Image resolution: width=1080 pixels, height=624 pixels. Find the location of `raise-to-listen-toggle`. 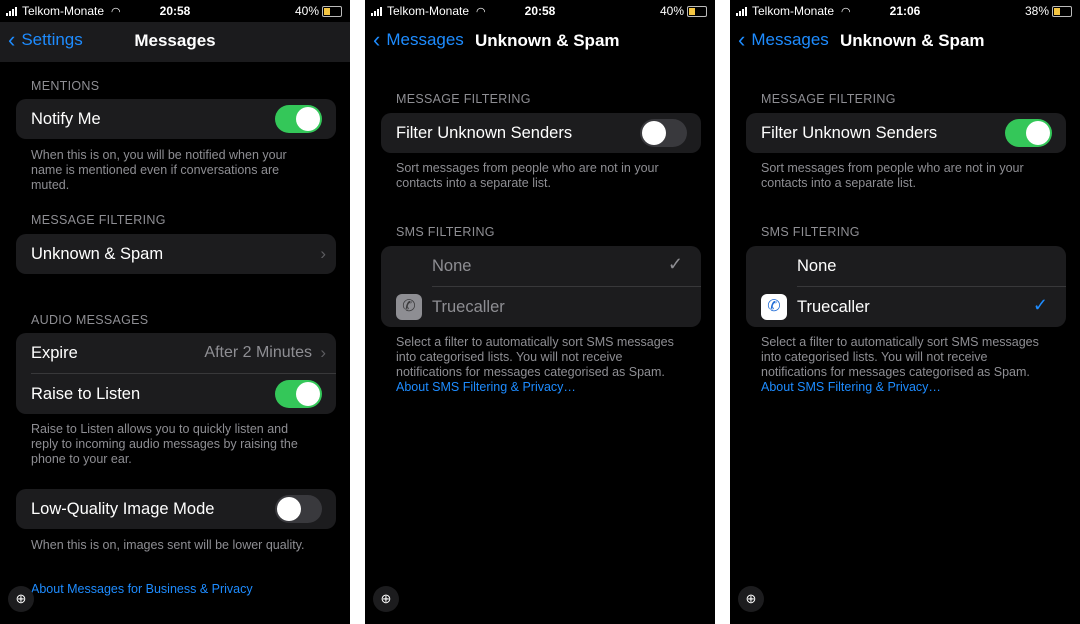

raise-to-listen-toggle is located at coordinates (298, 394).